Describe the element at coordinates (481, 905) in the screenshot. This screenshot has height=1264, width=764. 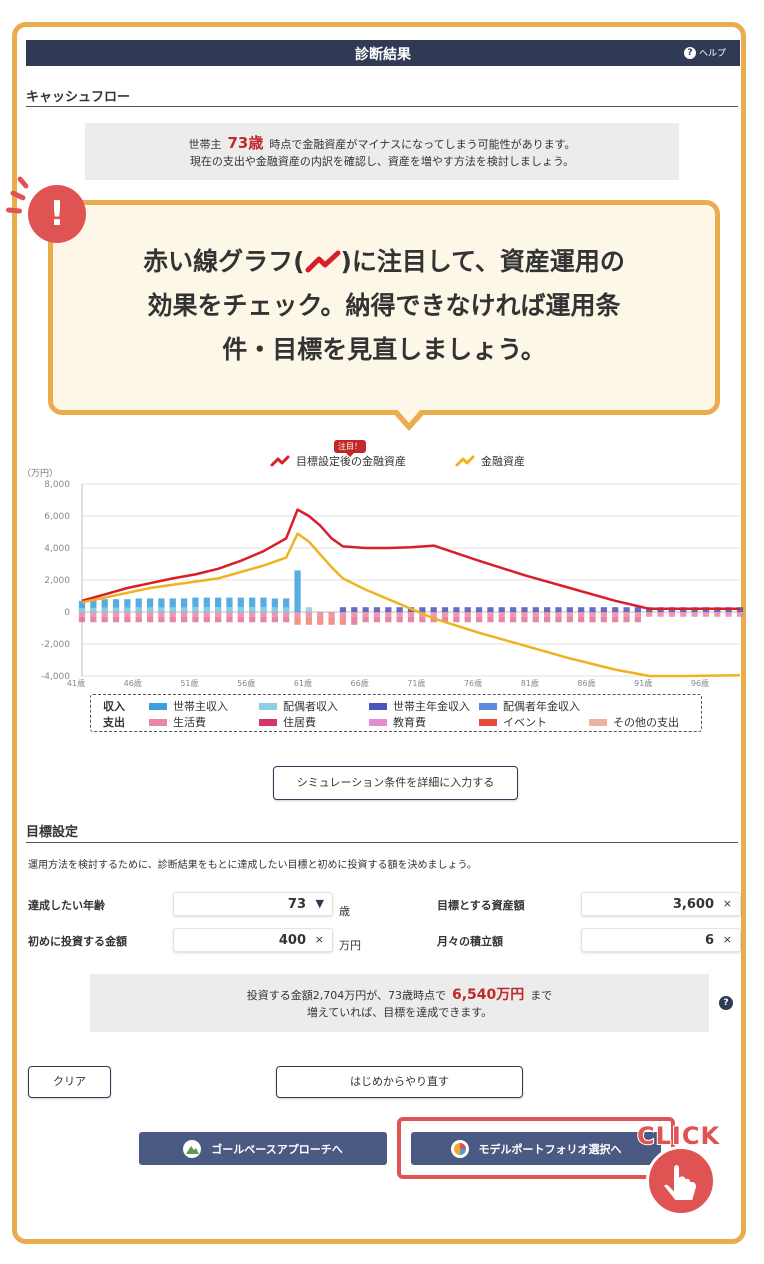
I see `target-amount-label: 目標とする資産額` at that location.